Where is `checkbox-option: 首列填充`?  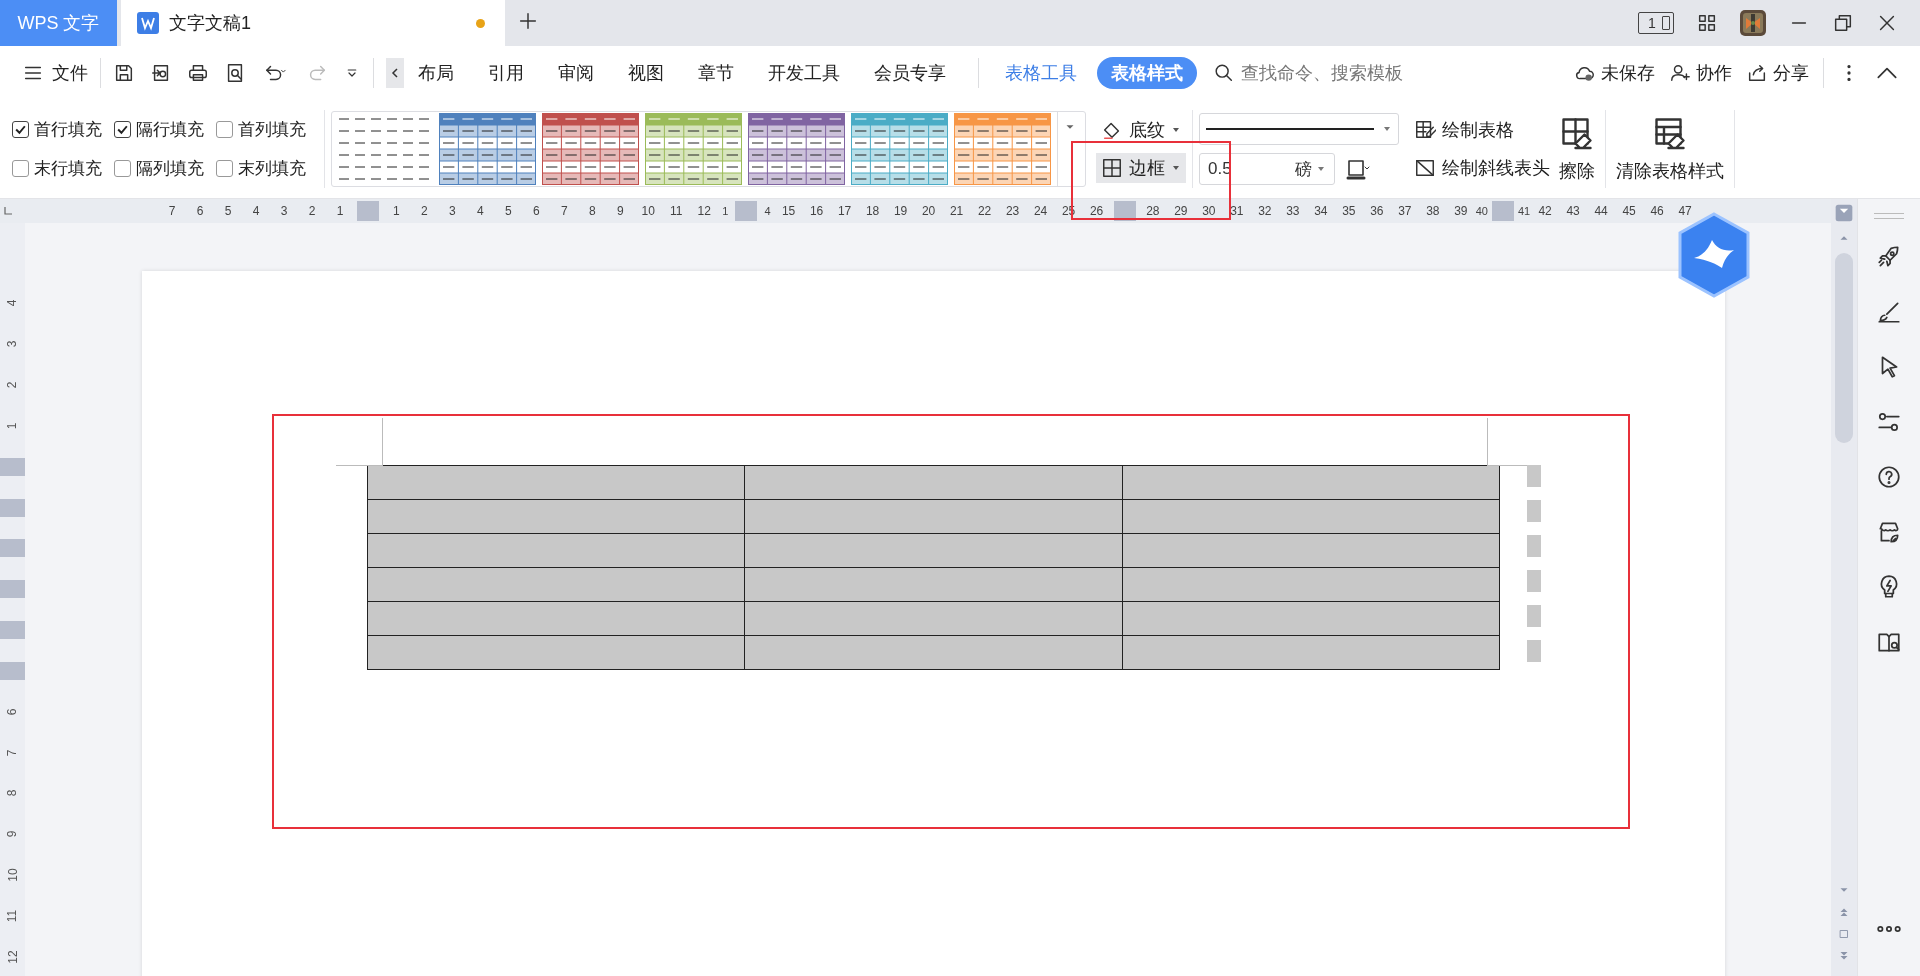
checkbox-option: 首列填充 is located at coordinates (261, 129).